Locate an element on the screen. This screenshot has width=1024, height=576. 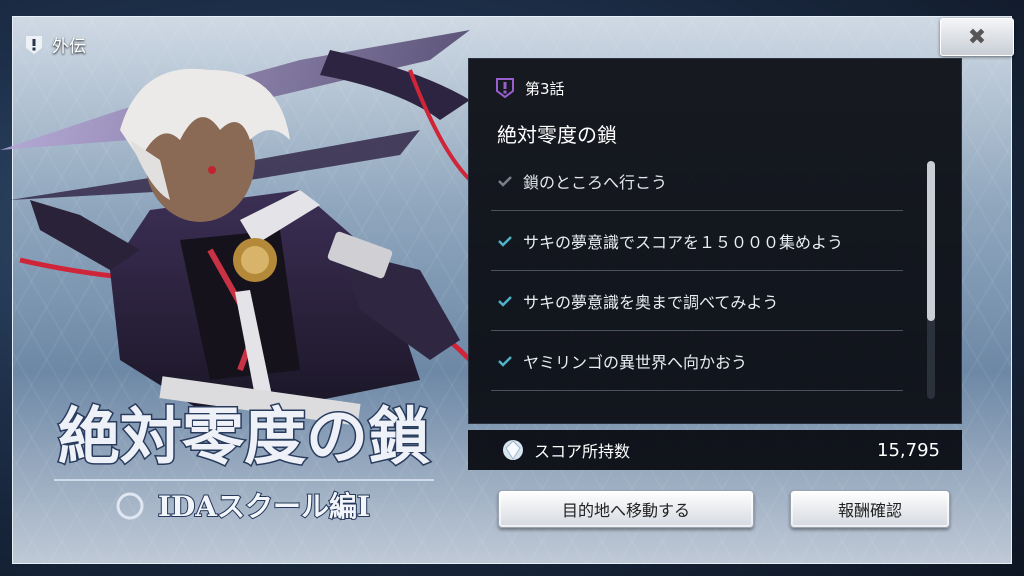
close-icon: ✖ is located at coordinates (977, 37).